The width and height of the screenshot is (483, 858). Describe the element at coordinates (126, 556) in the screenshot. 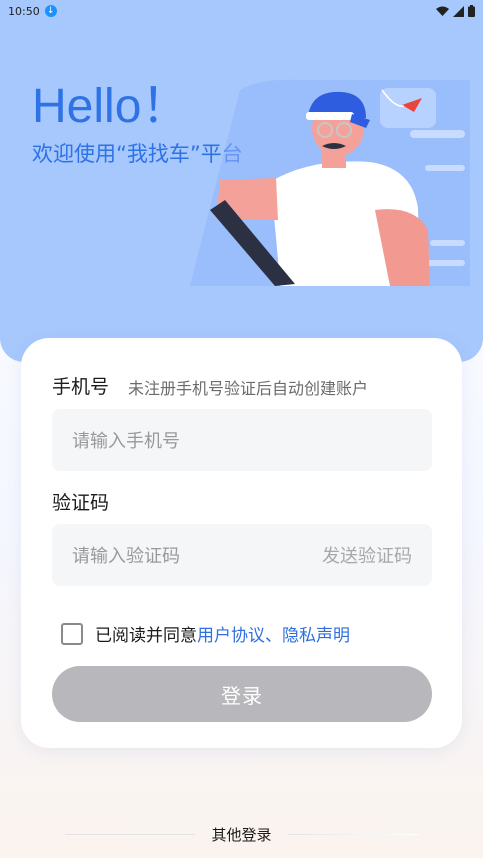

I see `code-placeholder: 请输入验证码` at that location.